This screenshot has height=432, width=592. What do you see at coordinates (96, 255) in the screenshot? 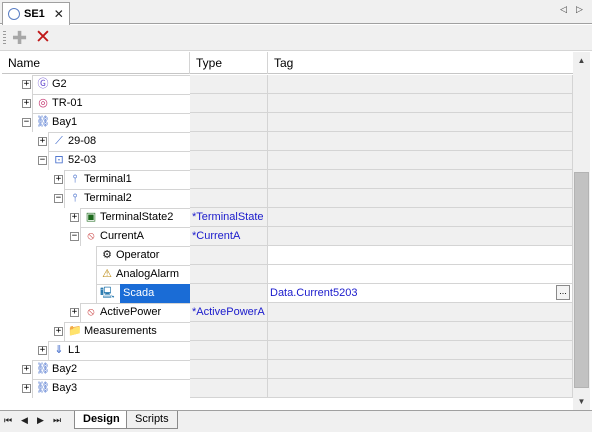
I see `name-cell: ⚙ Operator` at bounding box center [96, 255].